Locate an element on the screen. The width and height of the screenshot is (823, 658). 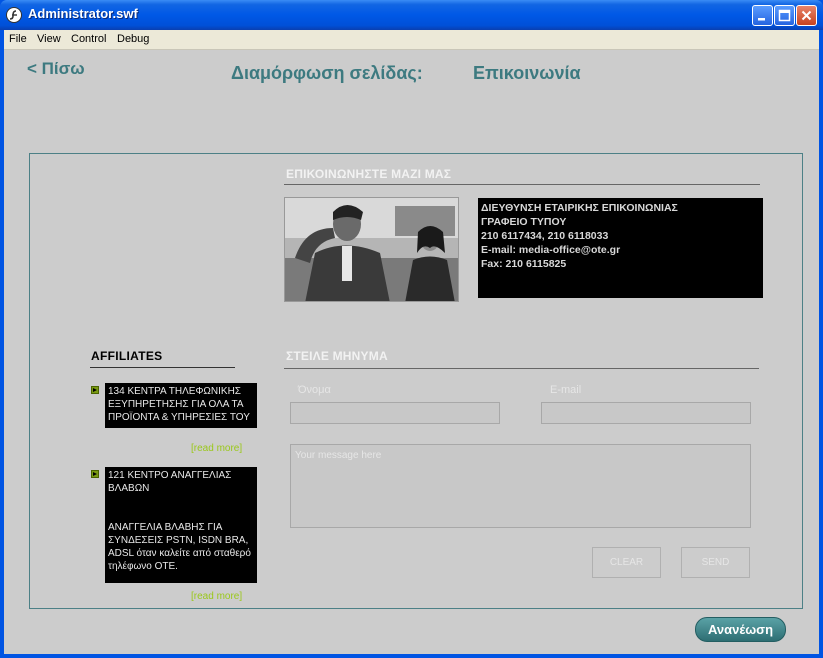
title-bar: Administrator.swf is located at coordinates (411, 15).